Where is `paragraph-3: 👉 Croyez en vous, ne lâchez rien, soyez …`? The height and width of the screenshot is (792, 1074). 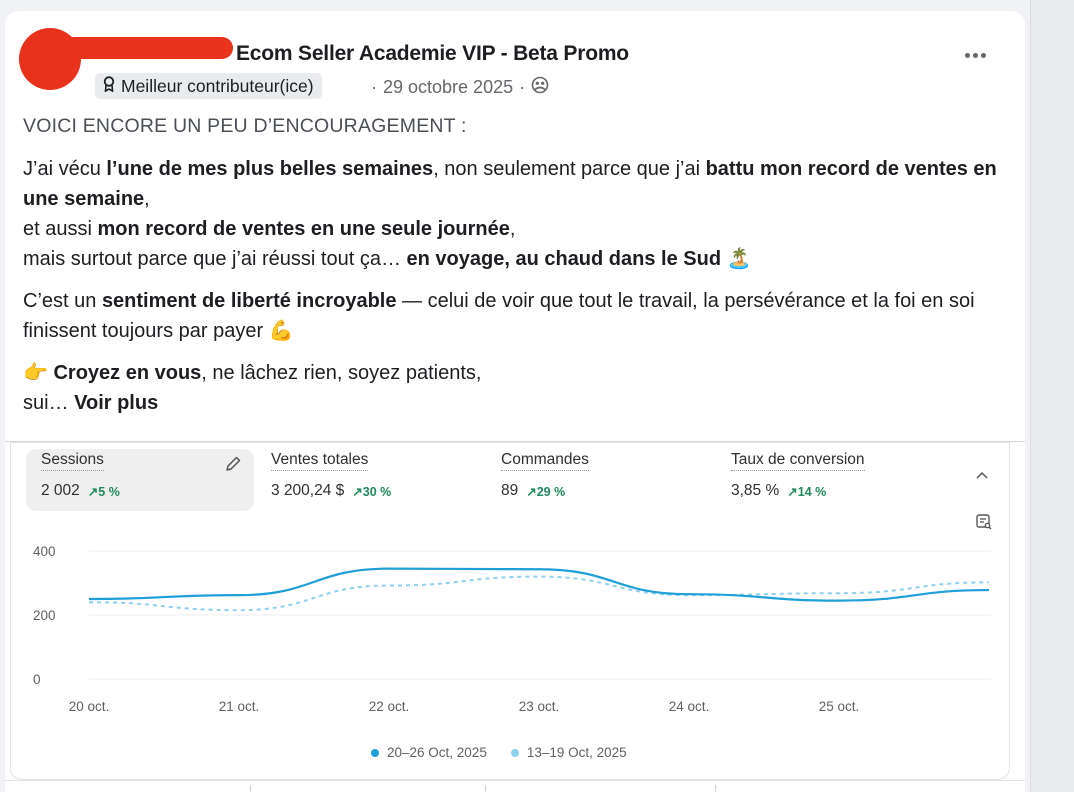 paragraph-3: 👉 Croyez en vous, ne lâchez rien, soyez … is located at coordinates (518, 388).